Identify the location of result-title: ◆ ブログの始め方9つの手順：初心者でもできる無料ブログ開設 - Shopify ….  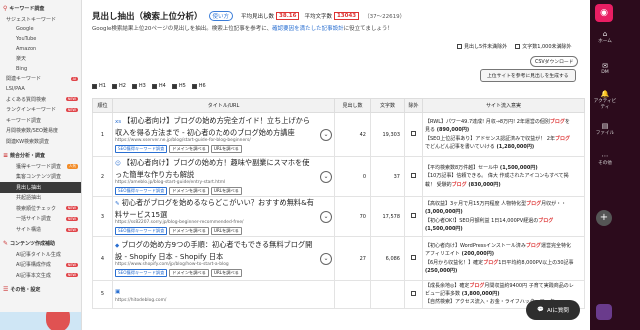
(223, 250).